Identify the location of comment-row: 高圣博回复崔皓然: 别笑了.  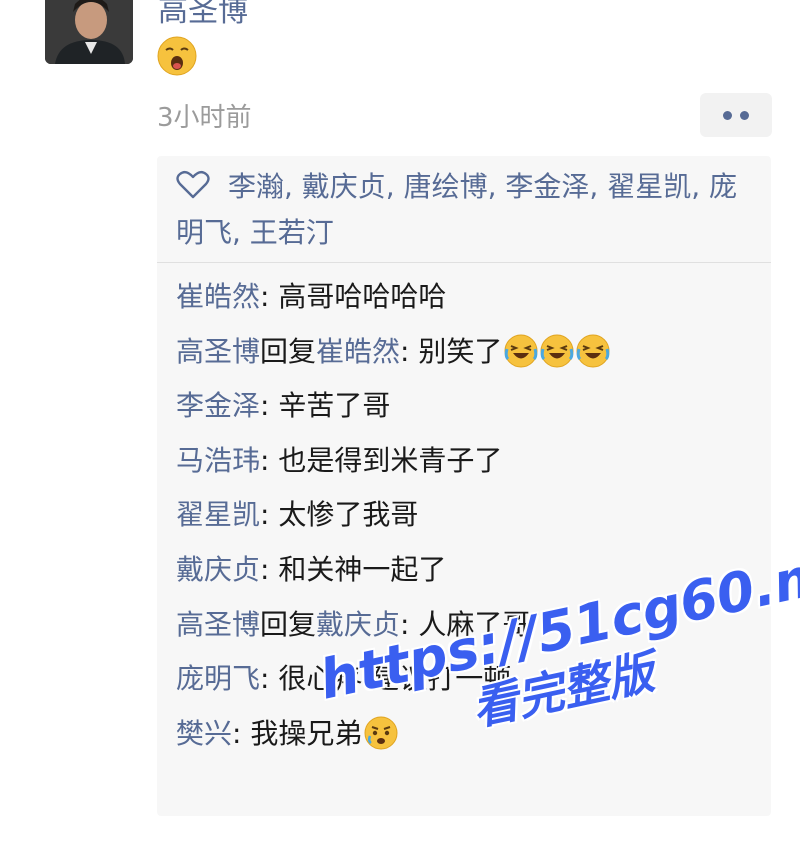
(471, 352).